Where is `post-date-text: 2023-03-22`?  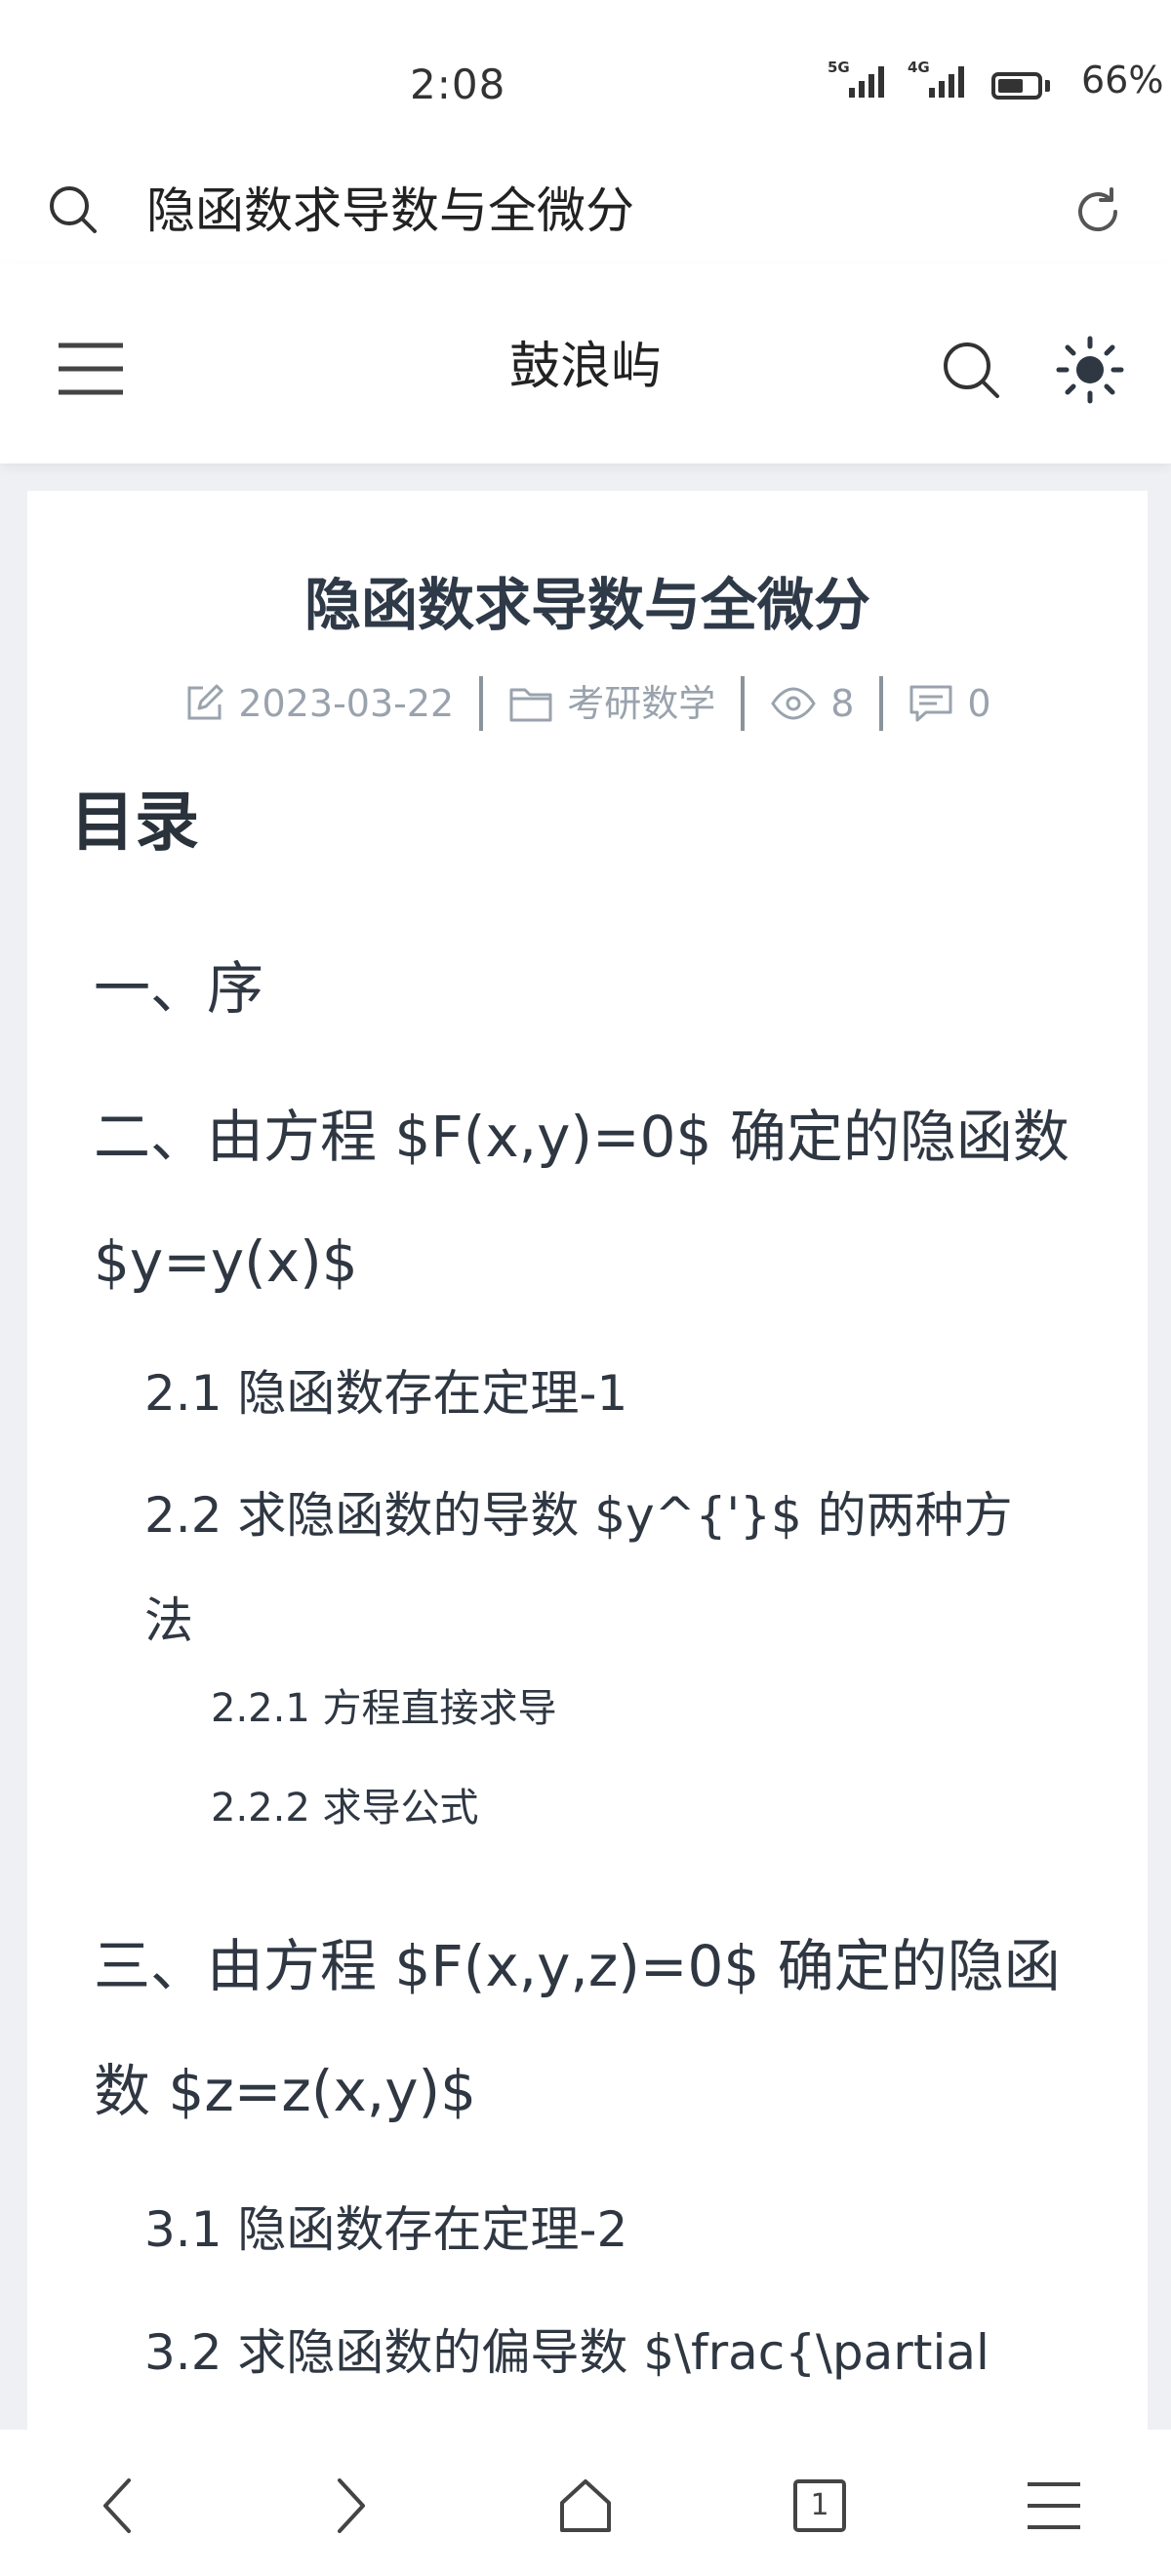 post-date-text: 2023-03-22 is located at coordinates (346, 703).